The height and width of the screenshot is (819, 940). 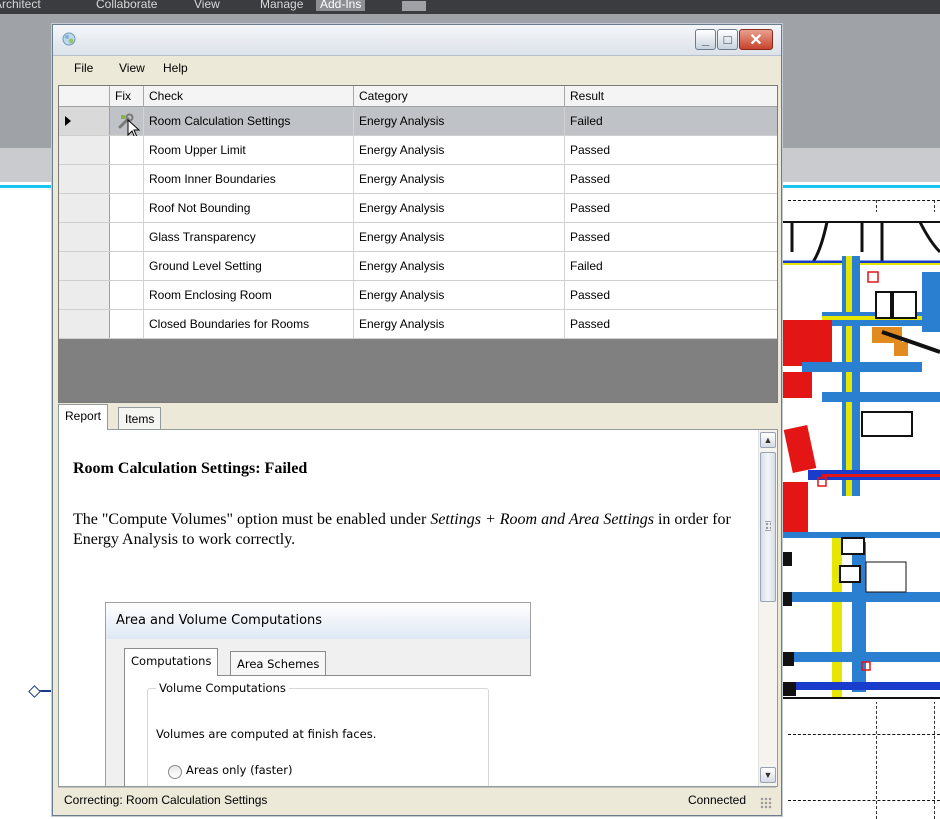 I want to click on grid-header: Fix Check Category Result, so click(x=418, y=96).